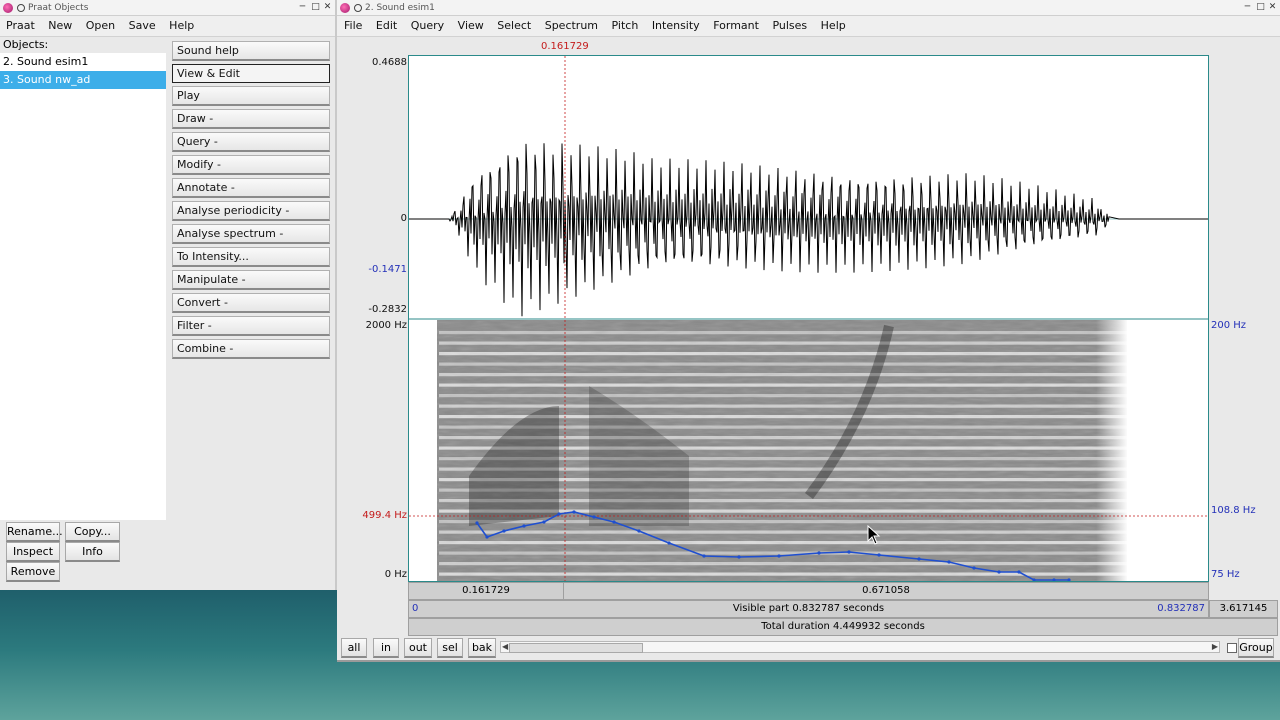 The image size is (1280, 720). What do you see at coordinates (860, 647) in the screenshot?
I see `time-scrollbar: ◀ ▶` at bounding box center [860, 647].